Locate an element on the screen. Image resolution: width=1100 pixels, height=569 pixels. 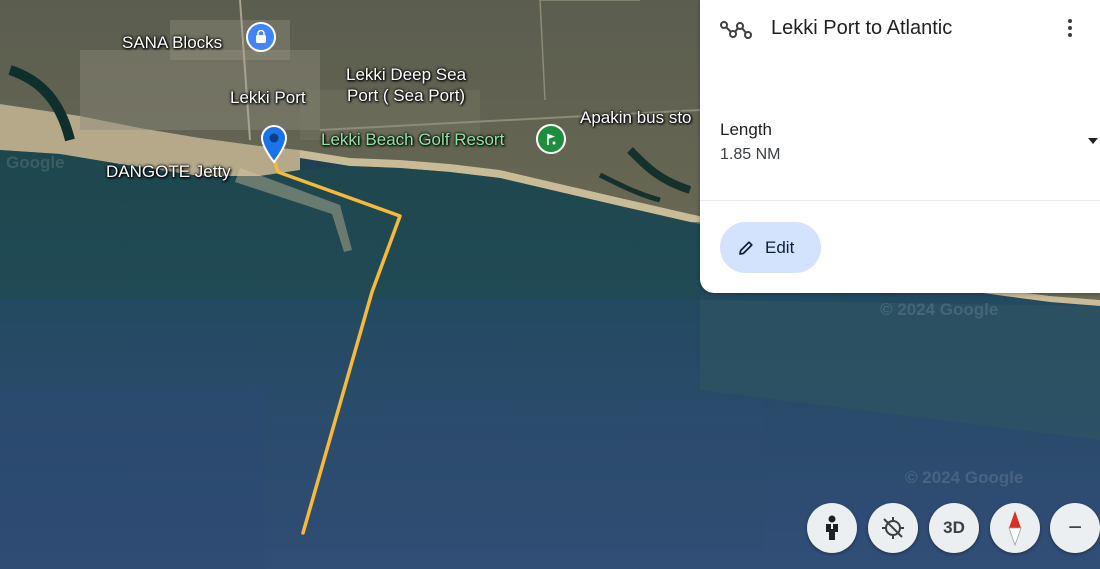
compass-button is located at coordinates (1015, 528).